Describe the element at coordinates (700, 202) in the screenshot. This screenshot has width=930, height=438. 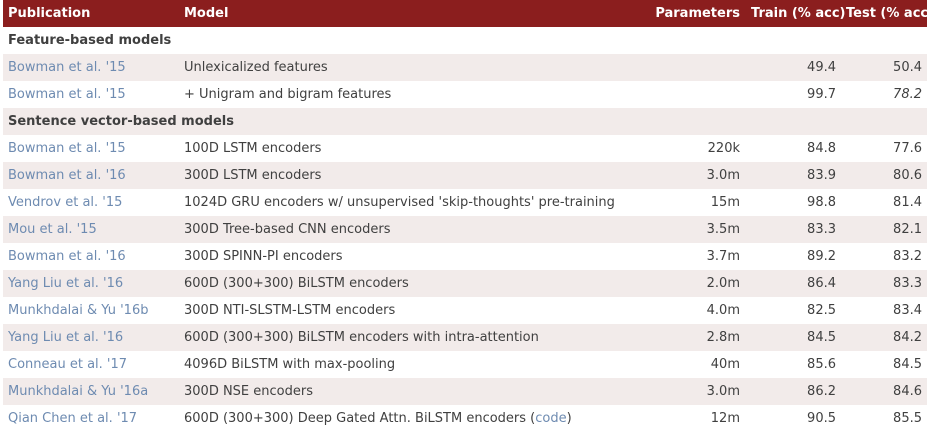
I see `parameters-cell: 15m` at that location.